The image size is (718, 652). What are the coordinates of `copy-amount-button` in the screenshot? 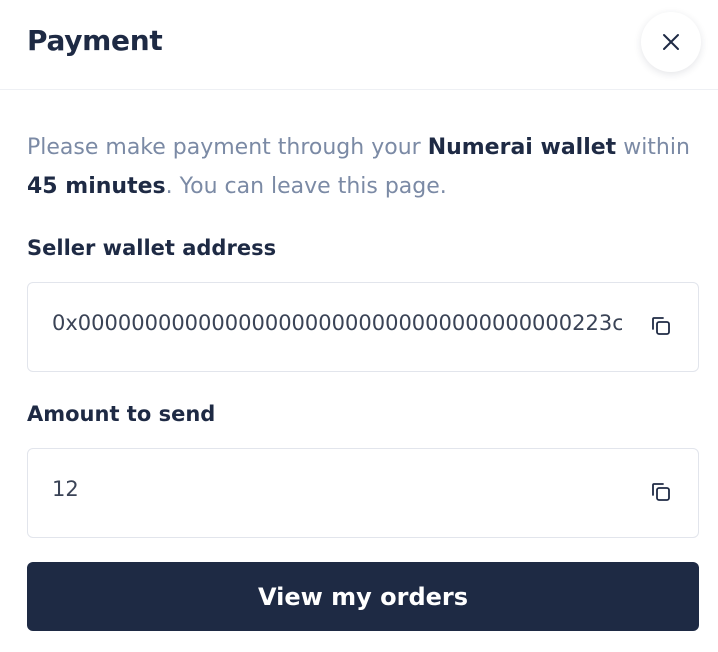 It's located at (661, 492).